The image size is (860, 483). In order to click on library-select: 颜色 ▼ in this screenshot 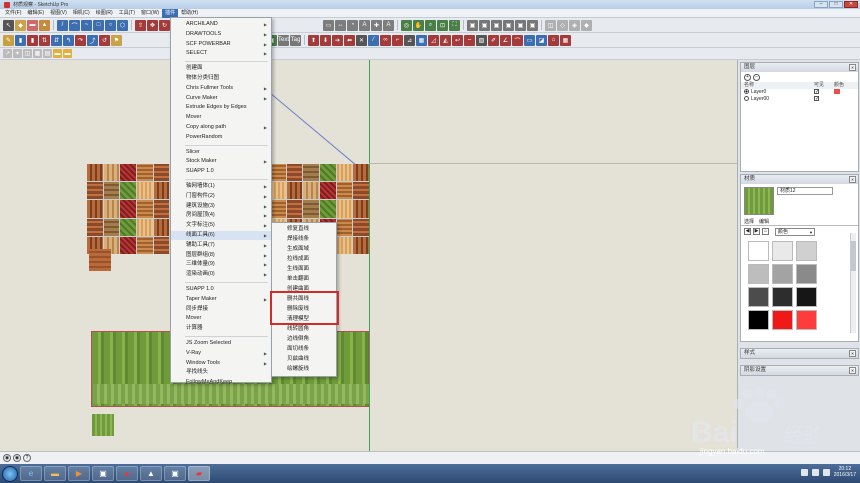, I will do `click(795, 231)`.